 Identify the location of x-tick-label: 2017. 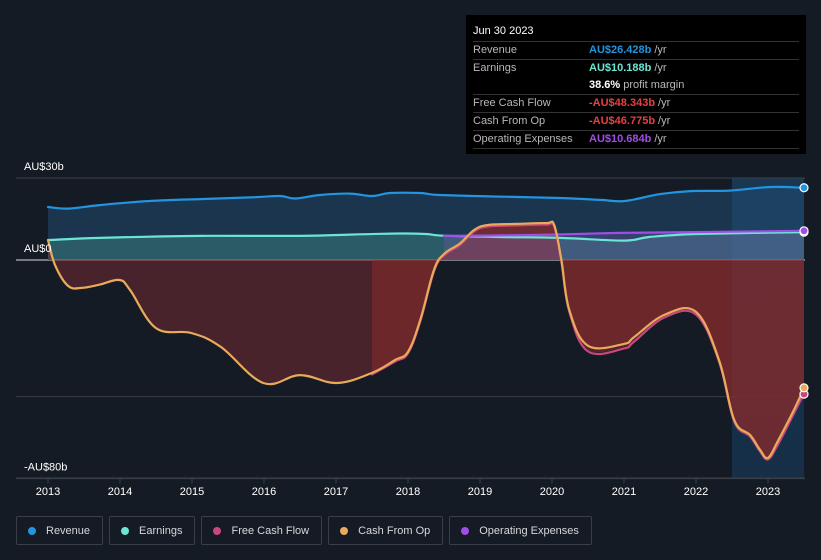
(336, 492).